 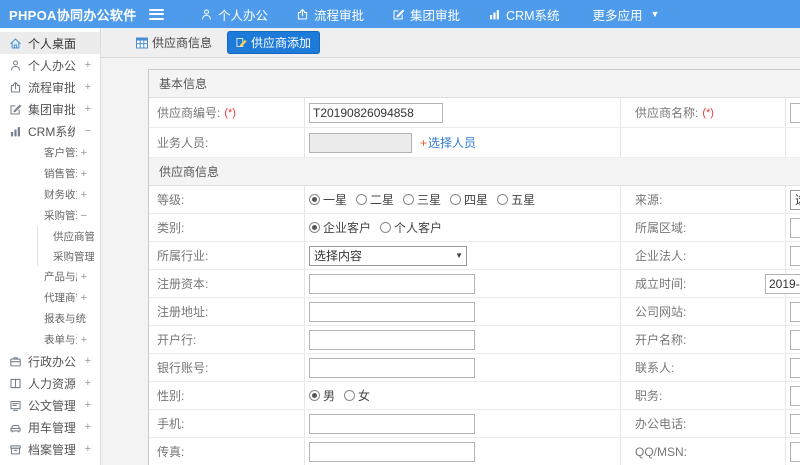 What do you see at coordinates (702, 283) in the screenshot?
I see `field-label-cell: 成立时间:` at bounding box center [702, 283].